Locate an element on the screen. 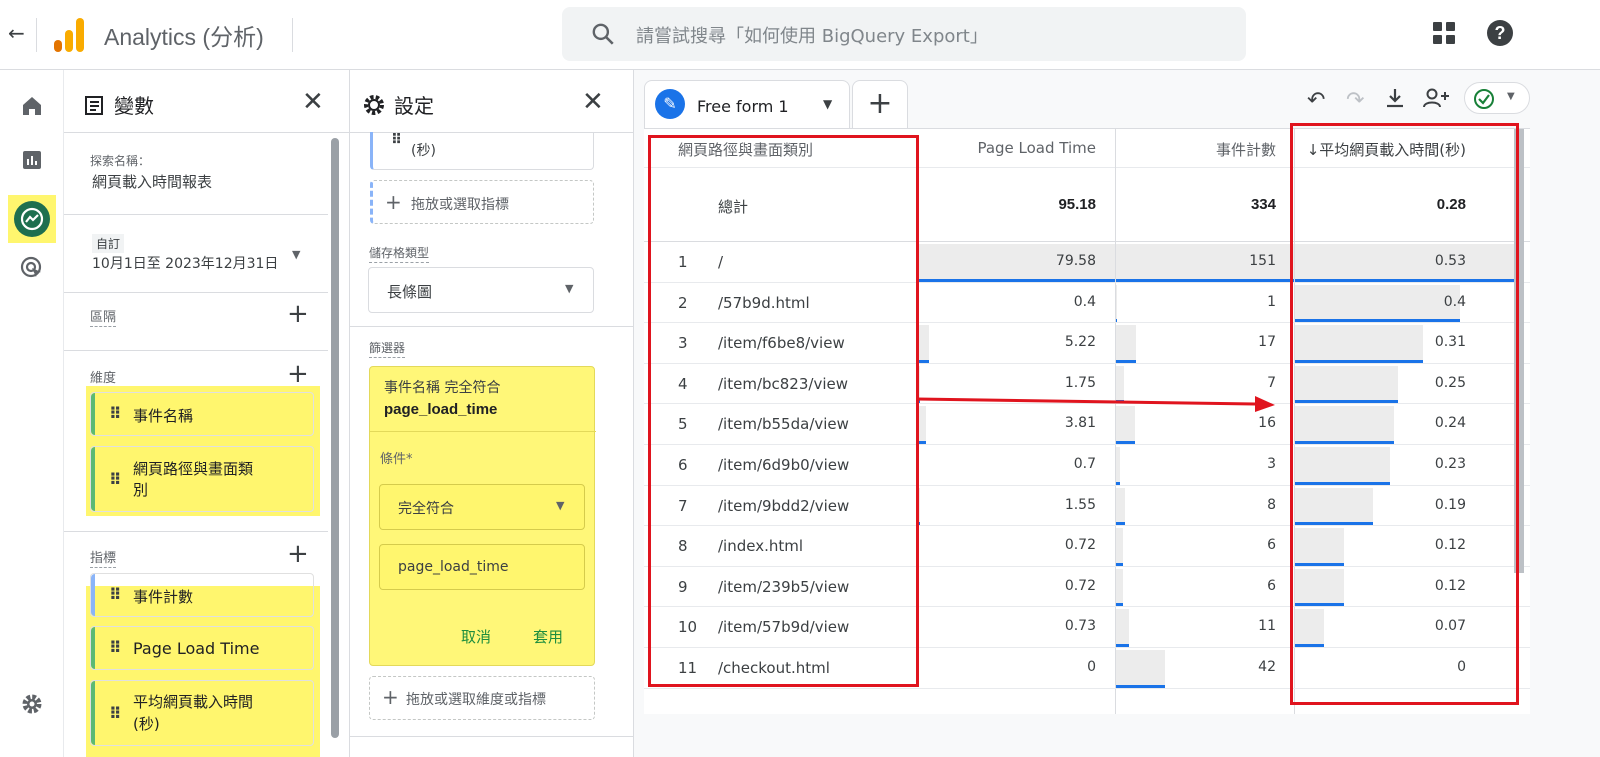  explore-nav-item is located at coordinates (32, 219).